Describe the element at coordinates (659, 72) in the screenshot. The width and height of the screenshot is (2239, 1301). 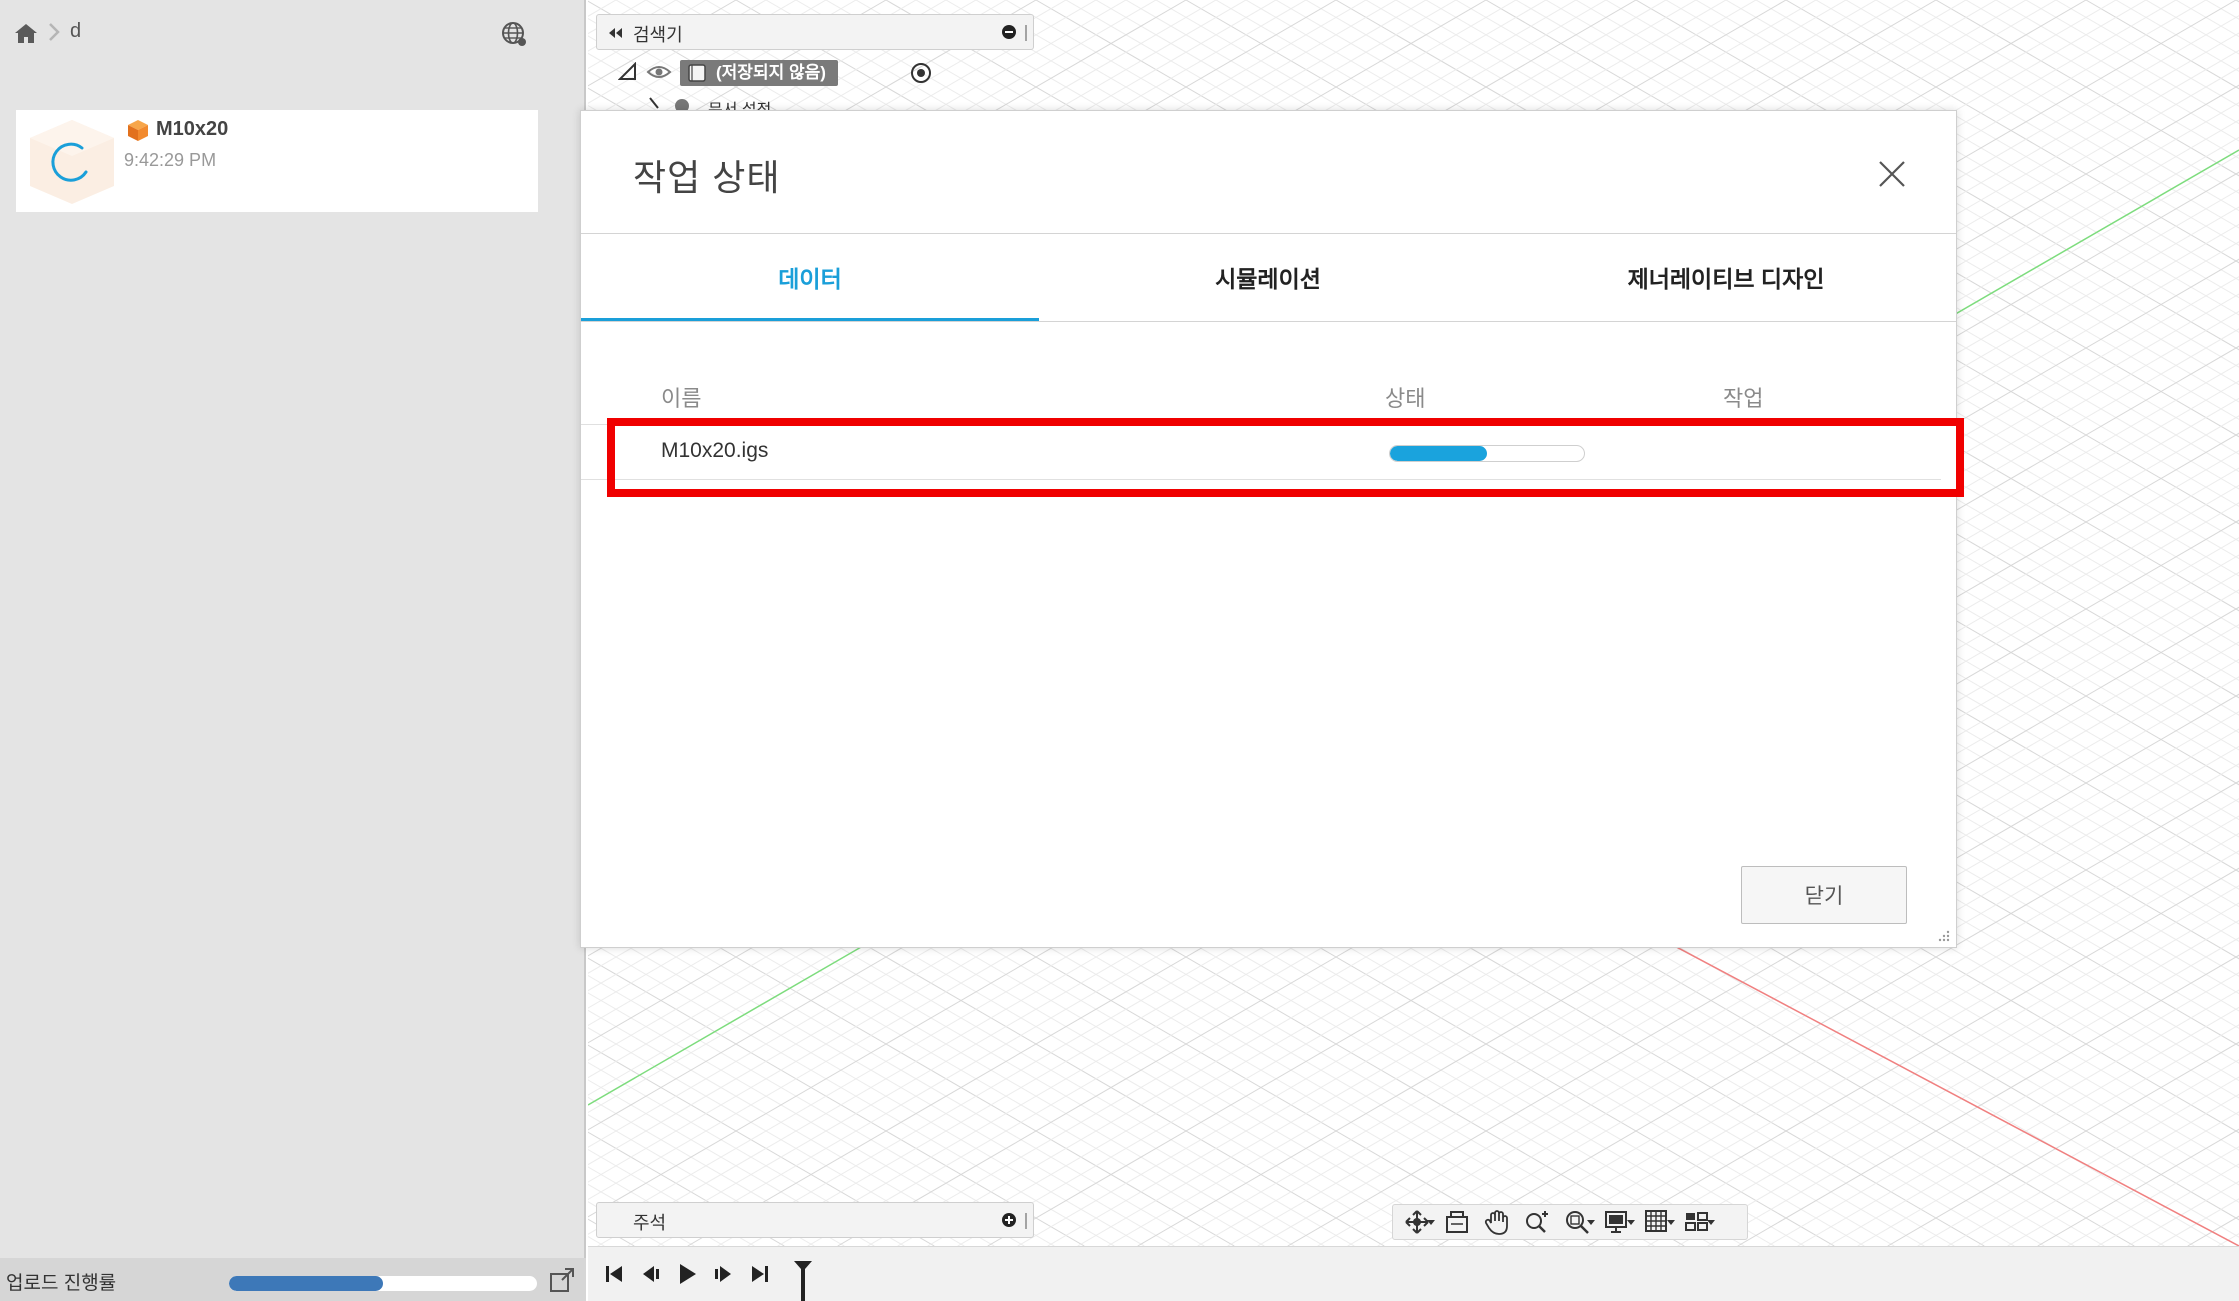
I see `eye-icon` at that location.